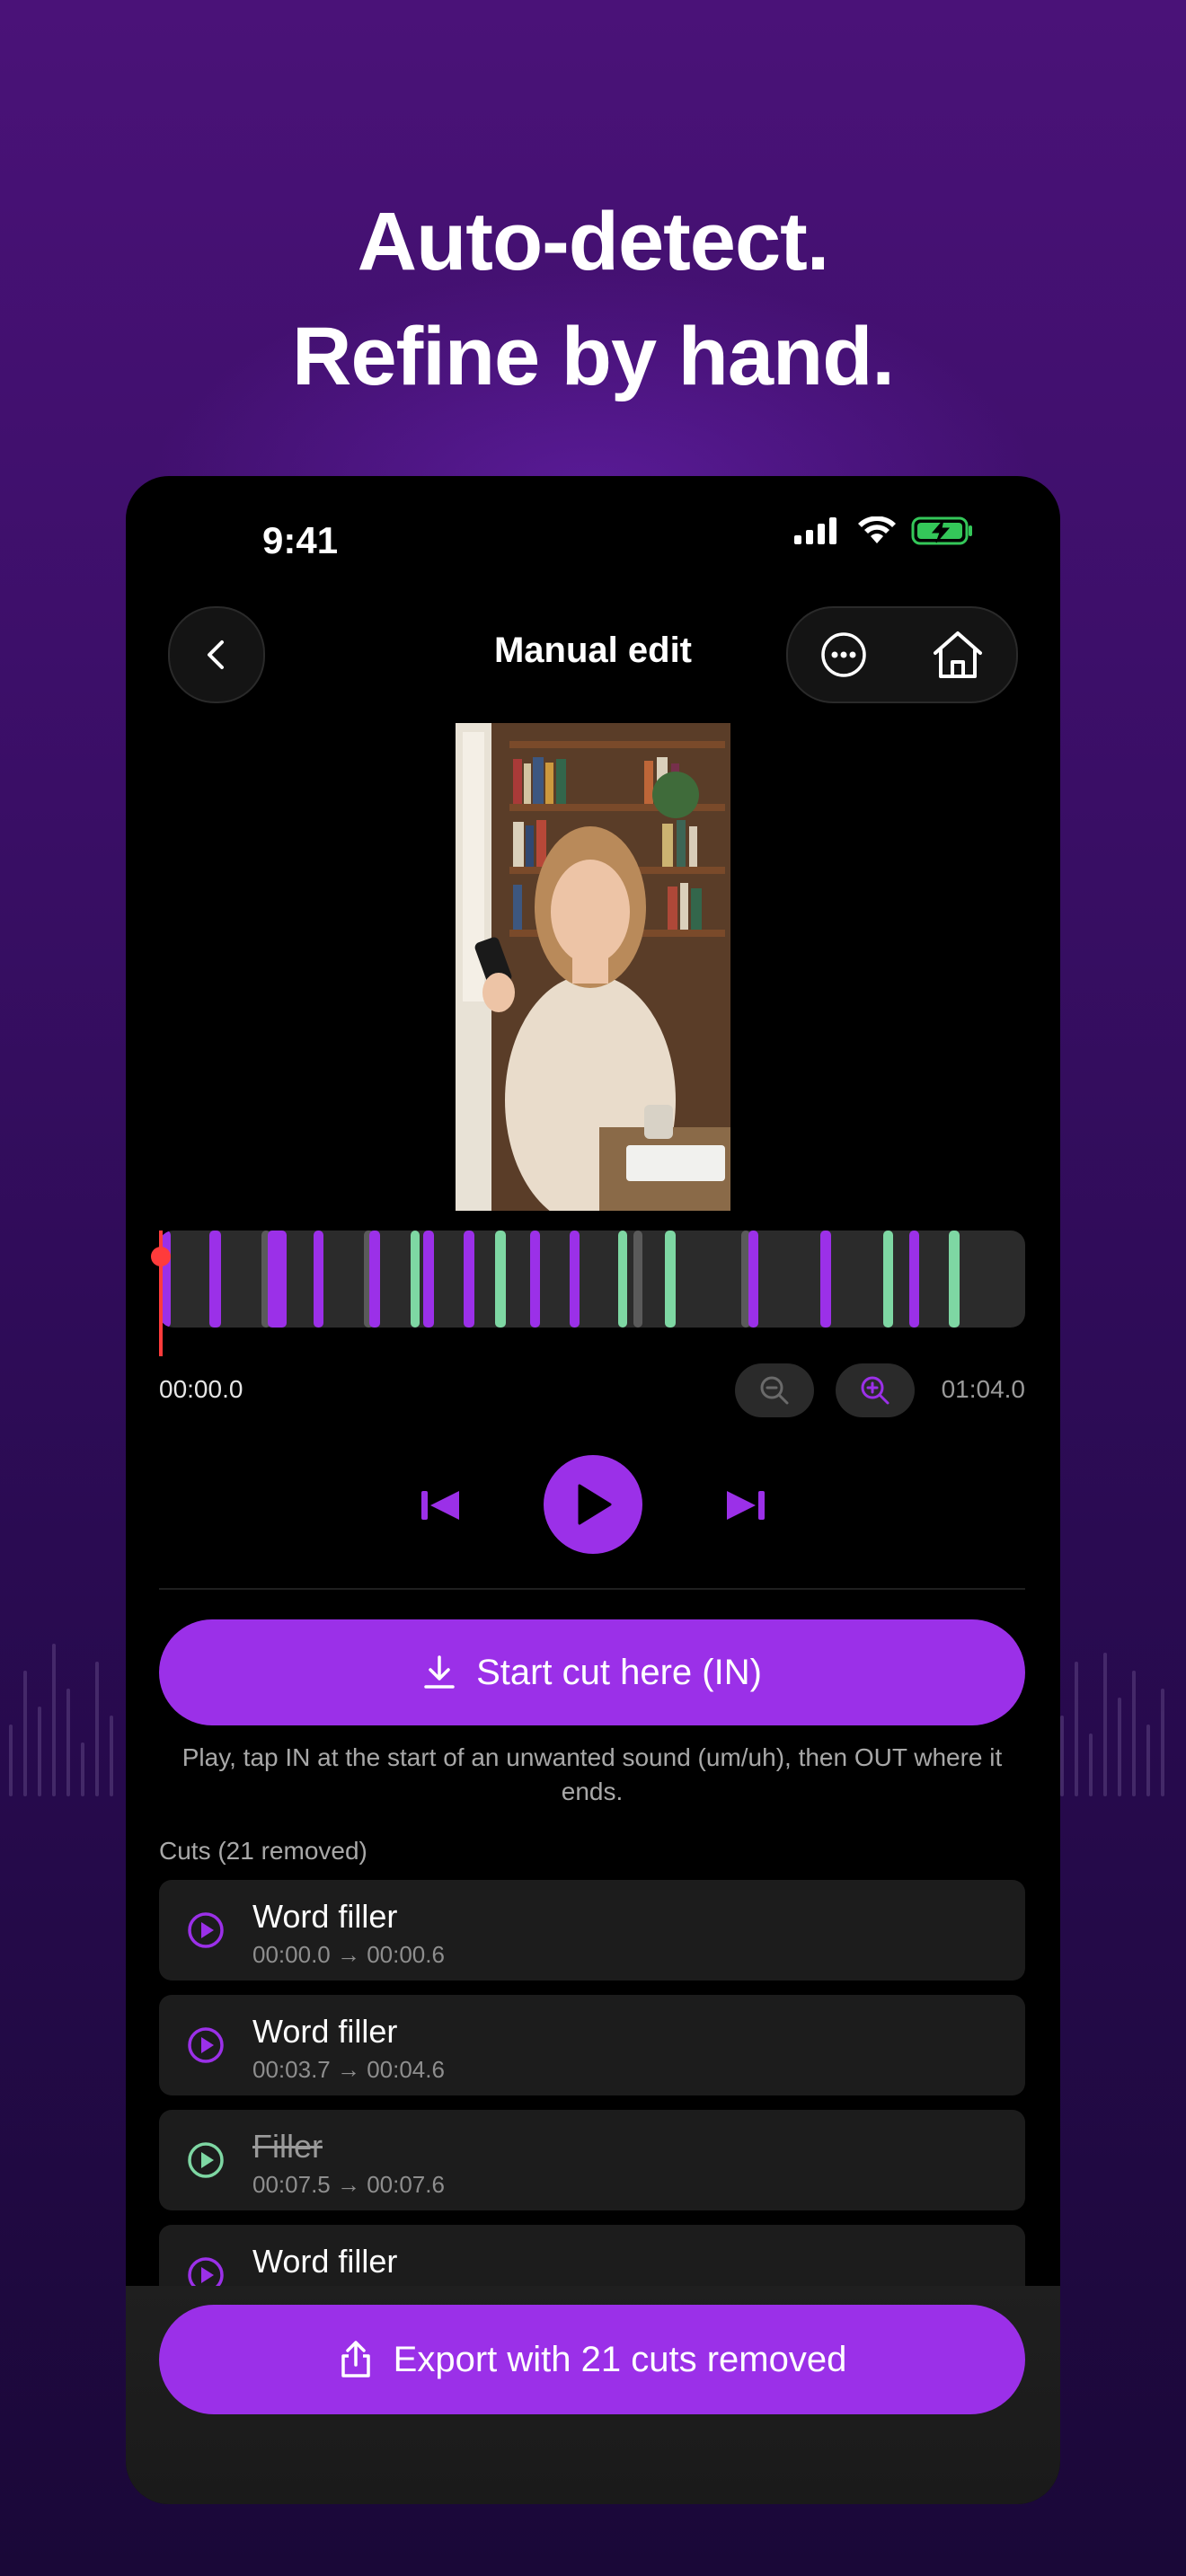 The height and width of the screenshot is (2576, 1186). What do you see at coordinates (942, 530) in the screenshot?
I see `battery-charging-icon` at bounding box center [942, 530].